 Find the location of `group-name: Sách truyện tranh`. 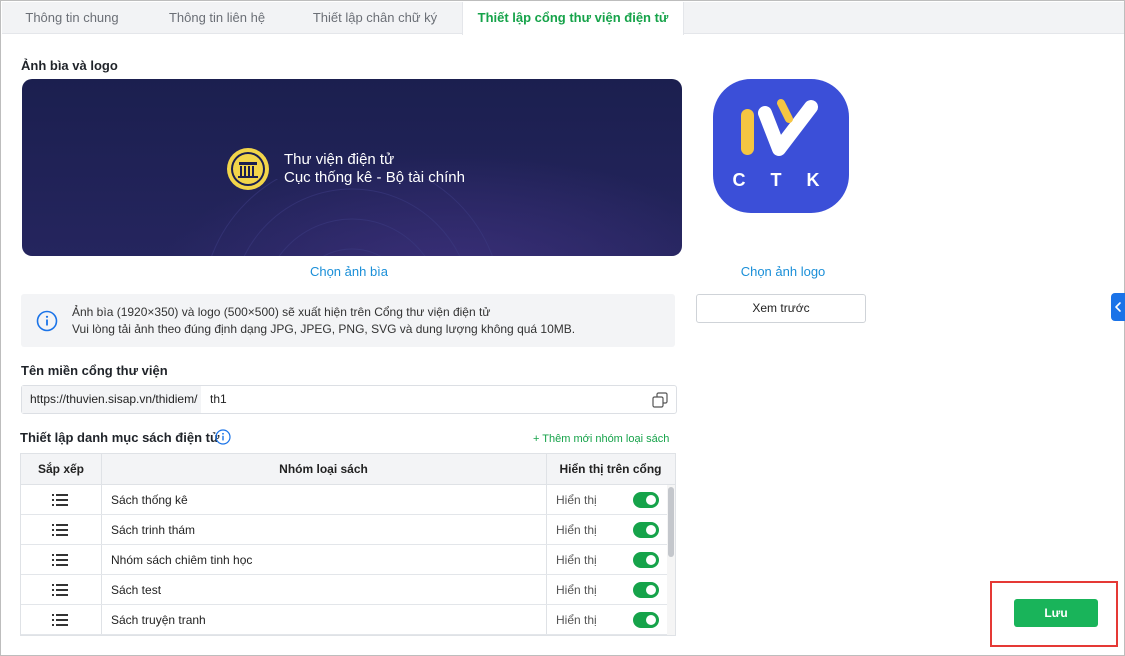

group-name: Sách truyện tranh is located at coordinates (158, 620).